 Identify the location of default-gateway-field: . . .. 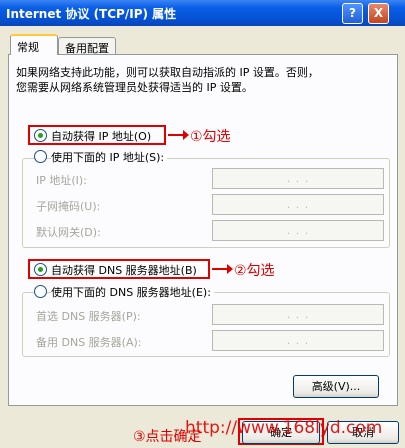
(298, 230).